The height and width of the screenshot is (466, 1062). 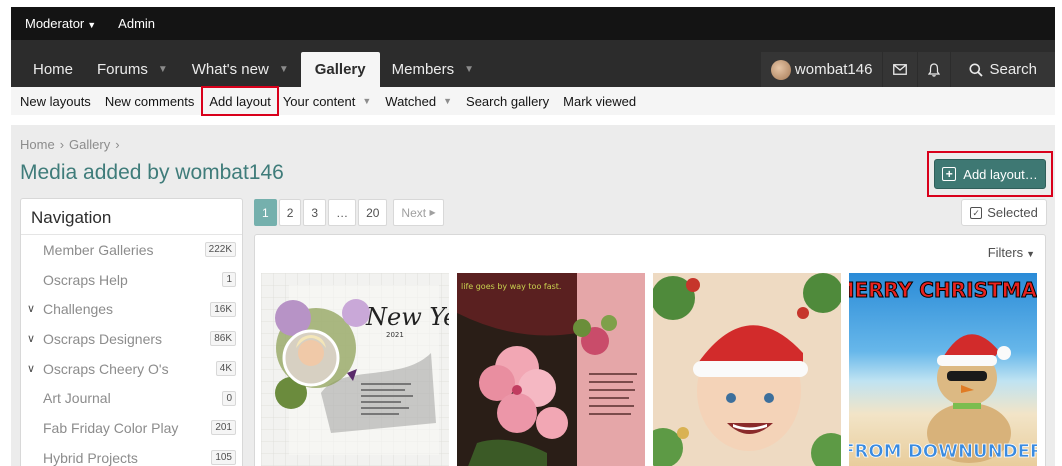 I want to click on search-button: Search, so click(x=1002, y=69).